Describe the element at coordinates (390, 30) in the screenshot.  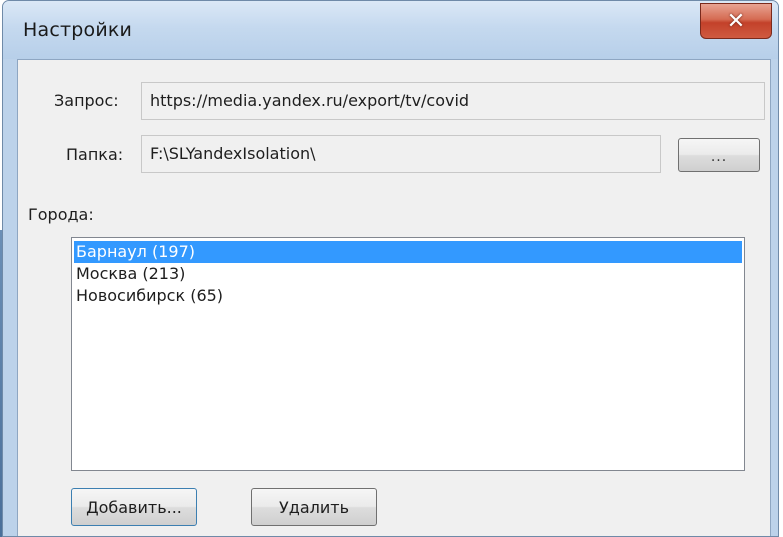
I see `title-bar: Настройки ✕` at that location.